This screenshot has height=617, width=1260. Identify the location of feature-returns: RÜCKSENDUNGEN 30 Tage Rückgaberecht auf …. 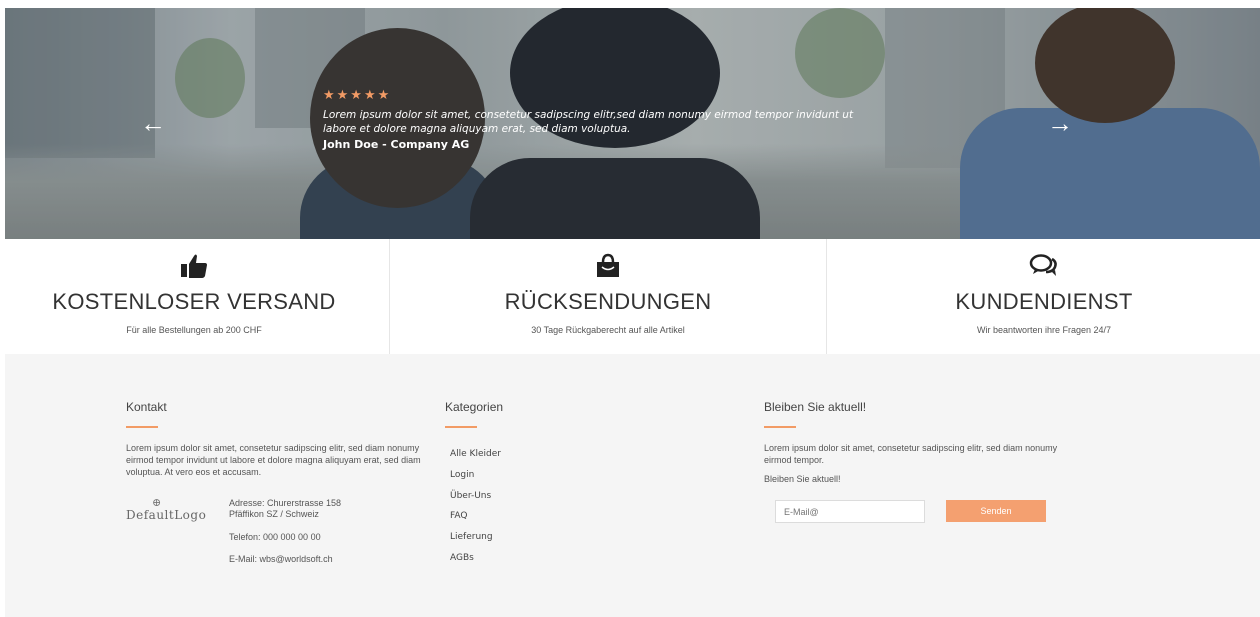
(607, 296).